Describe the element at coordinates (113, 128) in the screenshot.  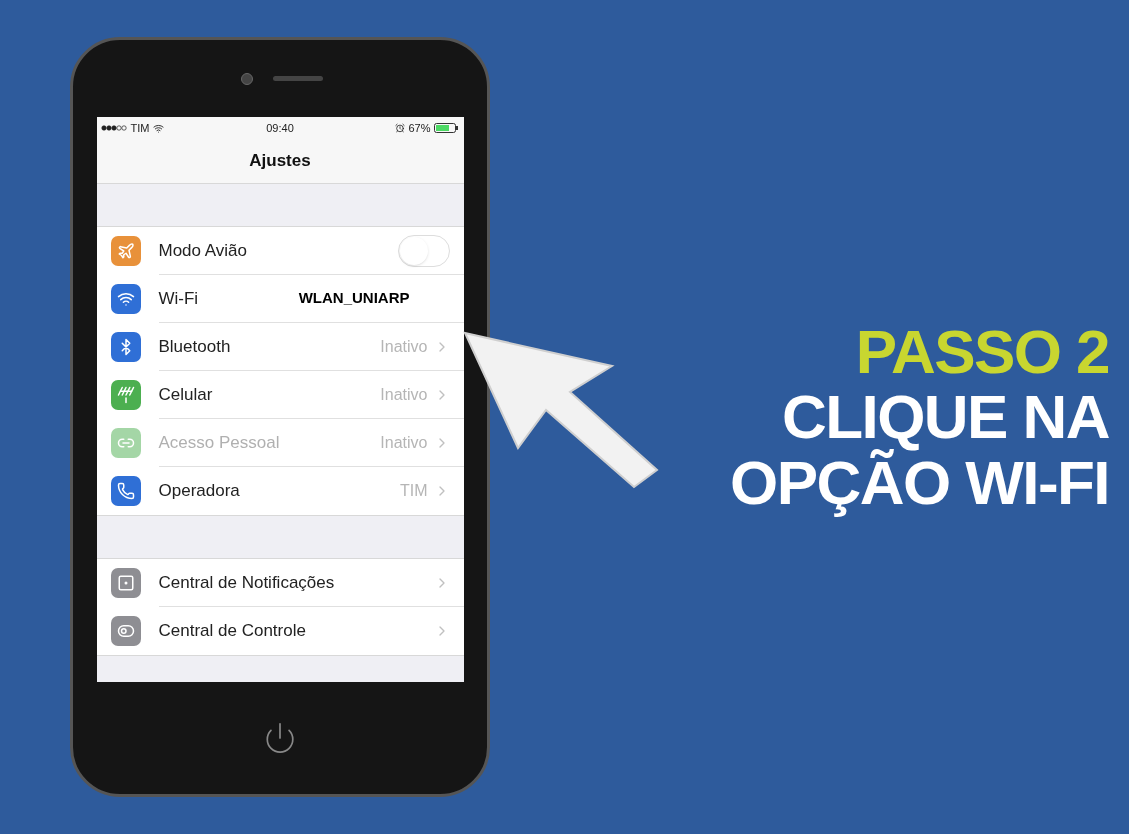
I see `signal-dots-icon` at that location.